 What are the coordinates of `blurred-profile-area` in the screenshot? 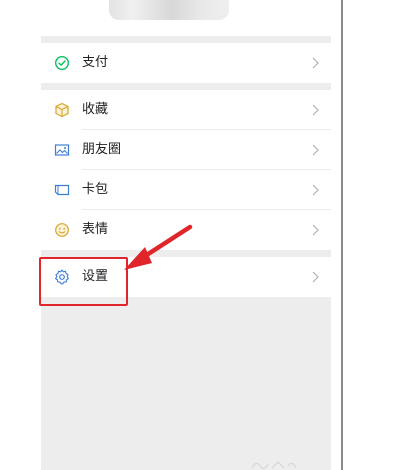 It's located at (169, 10).